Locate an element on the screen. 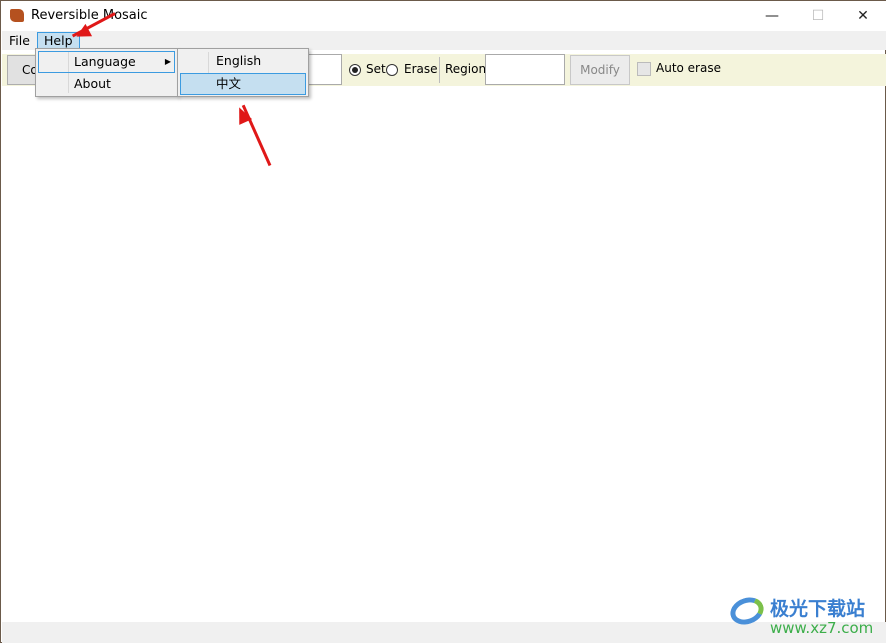  language-label: Language is located at coordinates (105, 61).